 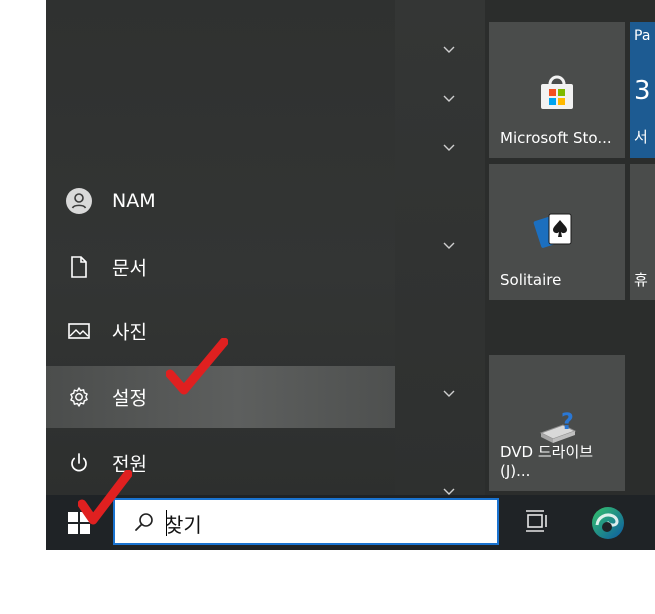 I want to click on rail-user-label: NAM, so click(x=134, y=201).